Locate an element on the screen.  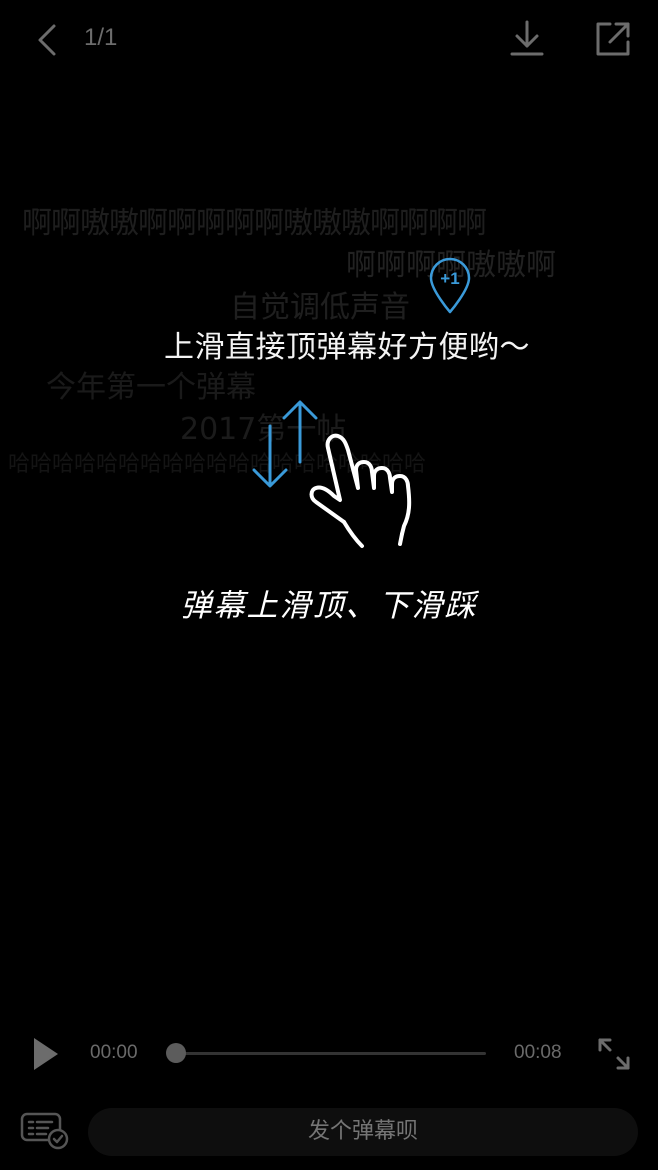
pointing-hand-icon is located at coordinates (360, 492).